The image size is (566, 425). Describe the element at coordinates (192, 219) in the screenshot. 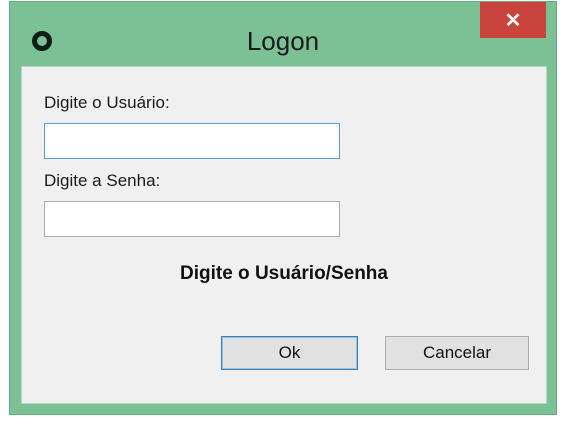

I see `password-input` at that location.